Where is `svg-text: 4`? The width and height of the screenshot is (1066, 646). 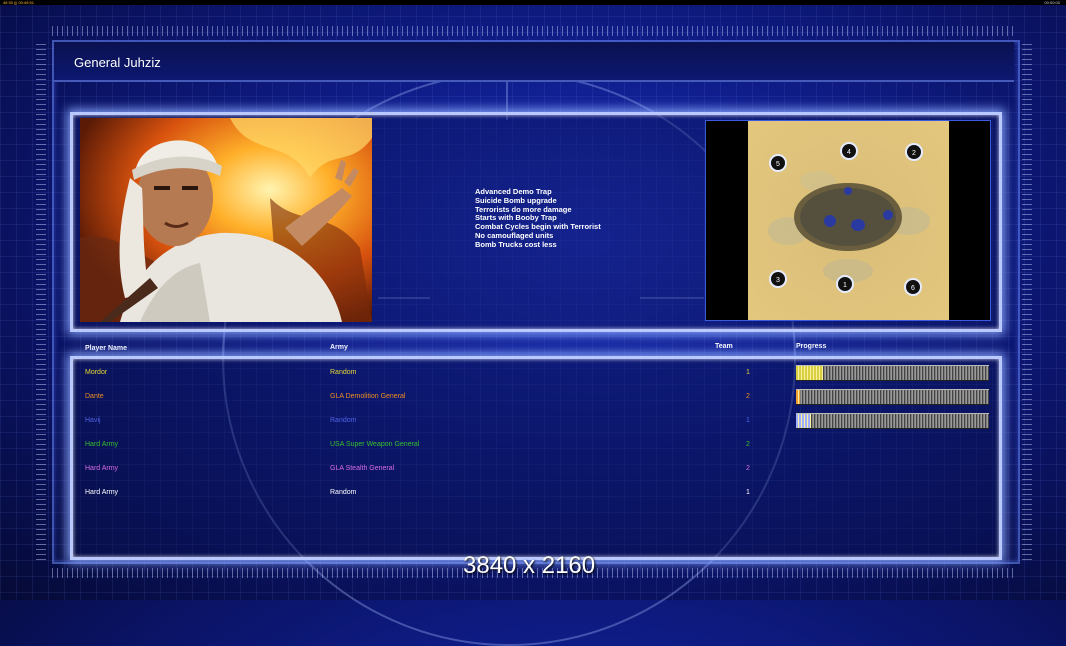
svg-text: 4 is located at coordinates (849, 152).